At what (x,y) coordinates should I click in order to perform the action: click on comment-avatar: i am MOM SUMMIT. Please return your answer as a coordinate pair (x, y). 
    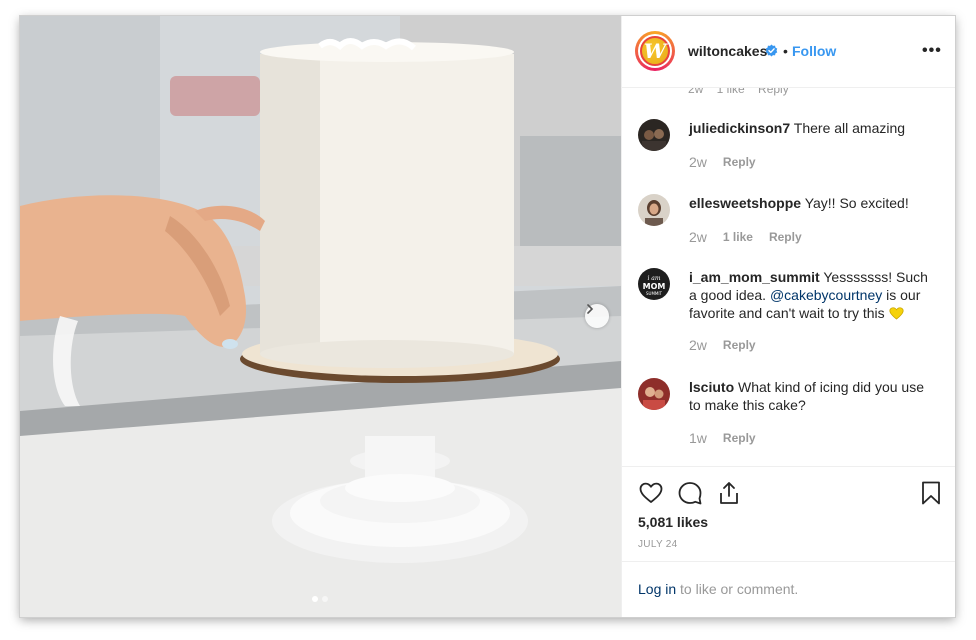
    Looking at the image, I should click on (654, 284).